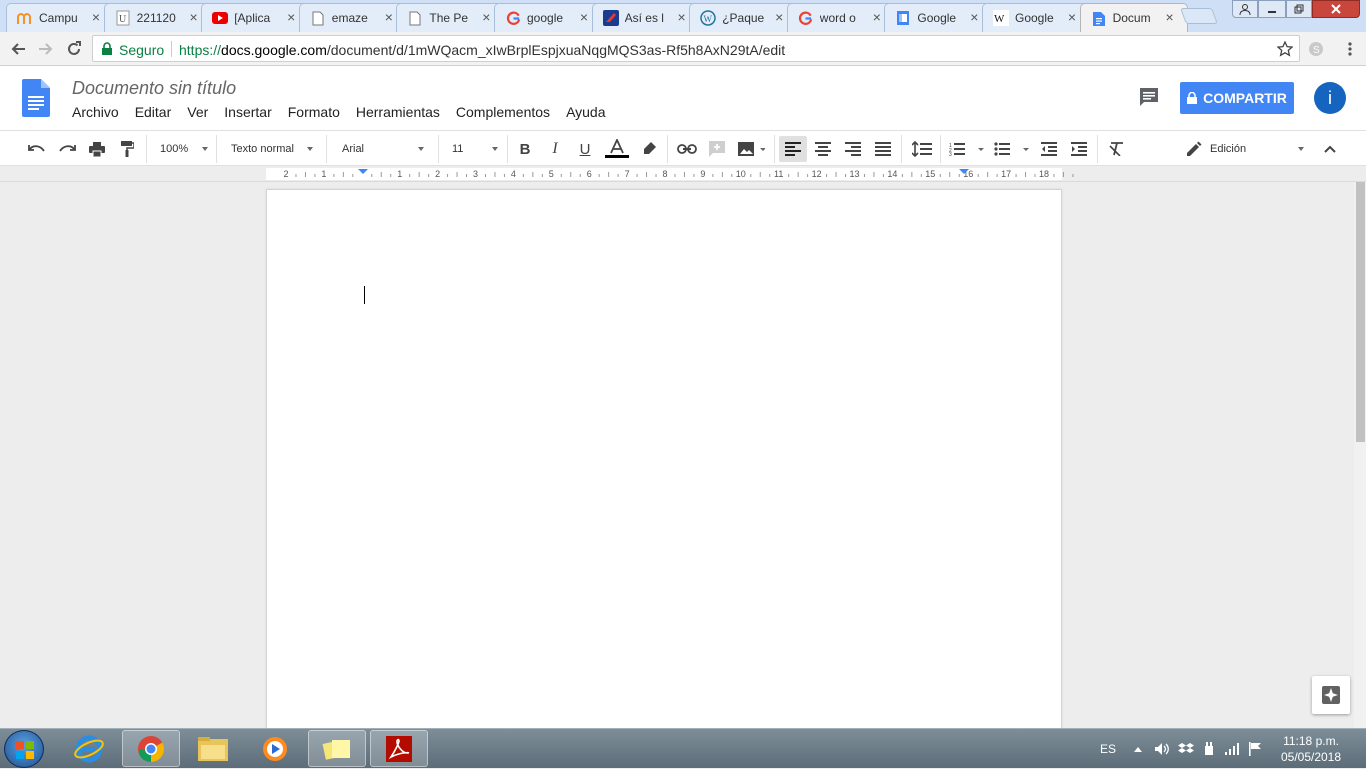 This screenshot has height=769, width=1366. Describe the element at coordinates (823, 149) in the screenshot. I see `align-center-button` at that location.